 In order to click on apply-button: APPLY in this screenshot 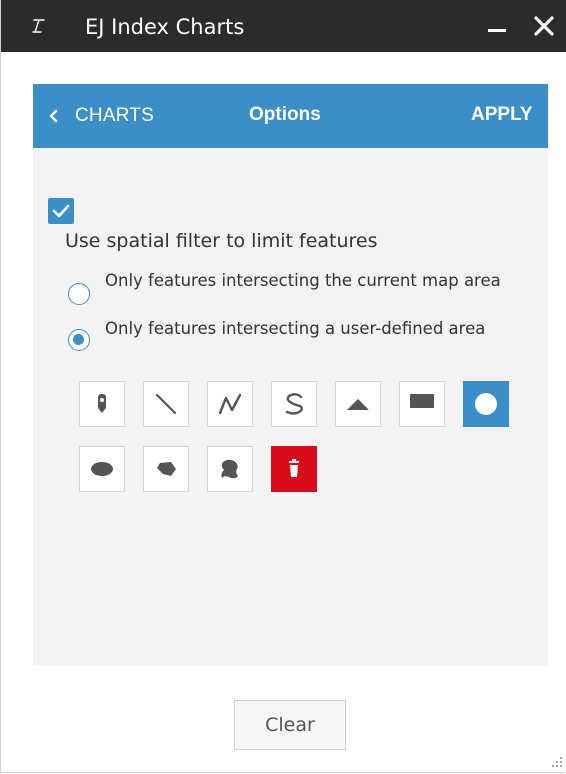, I will do `click(502, 115)`.